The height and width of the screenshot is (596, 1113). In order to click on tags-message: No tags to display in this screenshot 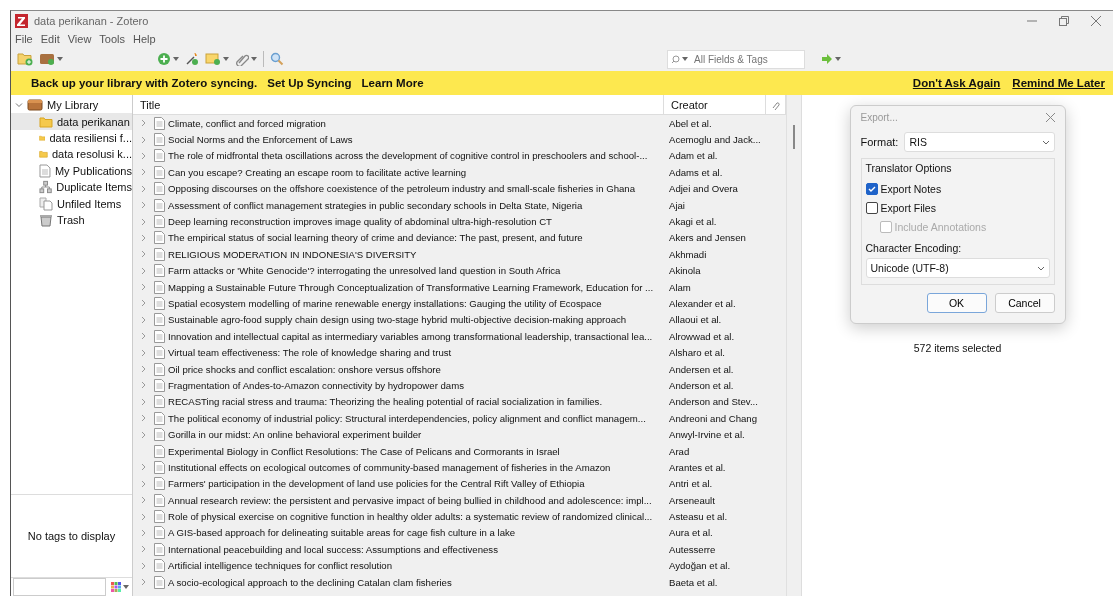, I will do `click(71, 536)`.